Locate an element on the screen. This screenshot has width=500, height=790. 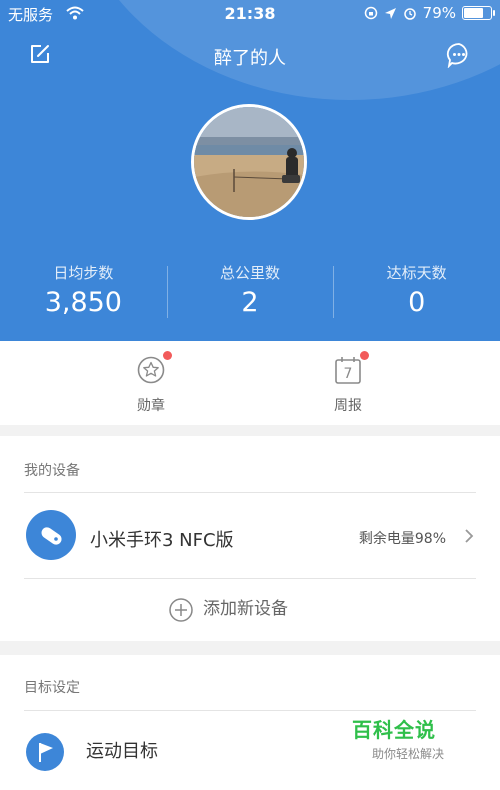
stats-row: 日均步数 3,850 总公里数 2 达标天数 0 is located at coordinates (250, 290).